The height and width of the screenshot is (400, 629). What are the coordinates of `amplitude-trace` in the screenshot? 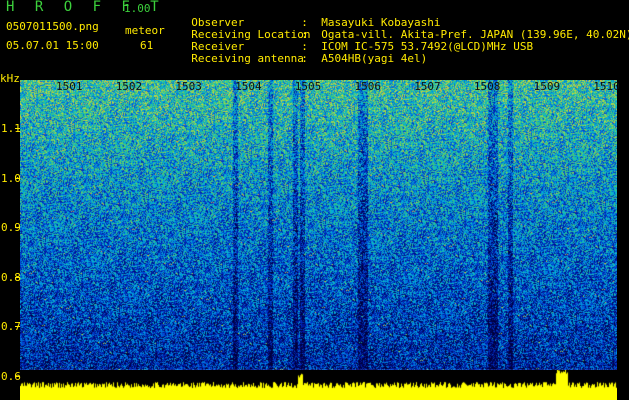 It's located at (318, 385).